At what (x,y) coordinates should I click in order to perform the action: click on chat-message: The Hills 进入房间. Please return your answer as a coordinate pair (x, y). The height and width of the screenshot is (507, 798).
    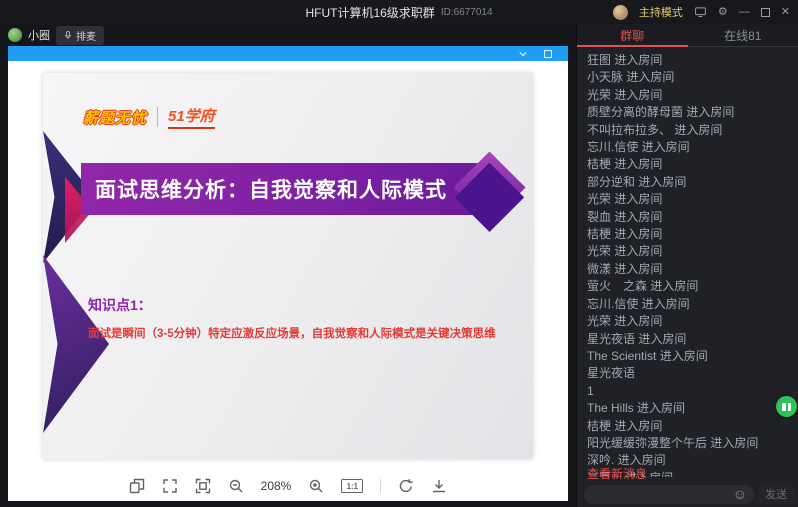
    Looking at the image, I should click on (636, 408).